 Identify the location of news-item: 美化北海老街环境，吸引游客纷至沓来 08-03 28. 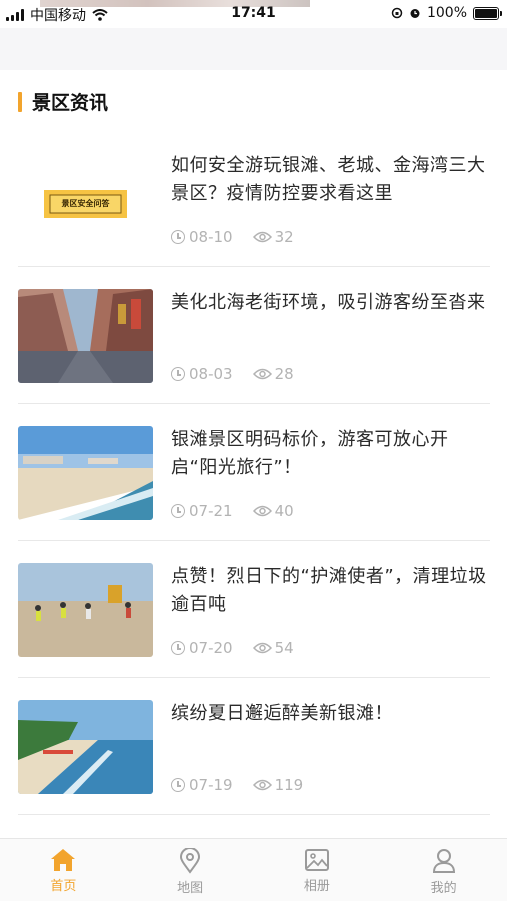
(254, 335).